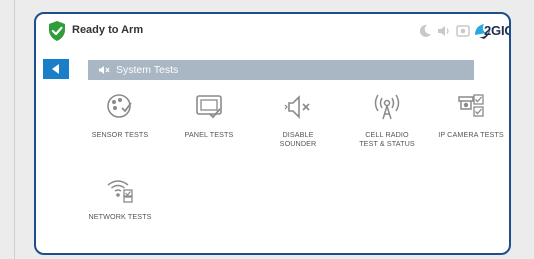 This screenshot has width=534, height=259. Describe the element at coordinates (209, 107) in the screenshot. I see `panel-icon` at that location.